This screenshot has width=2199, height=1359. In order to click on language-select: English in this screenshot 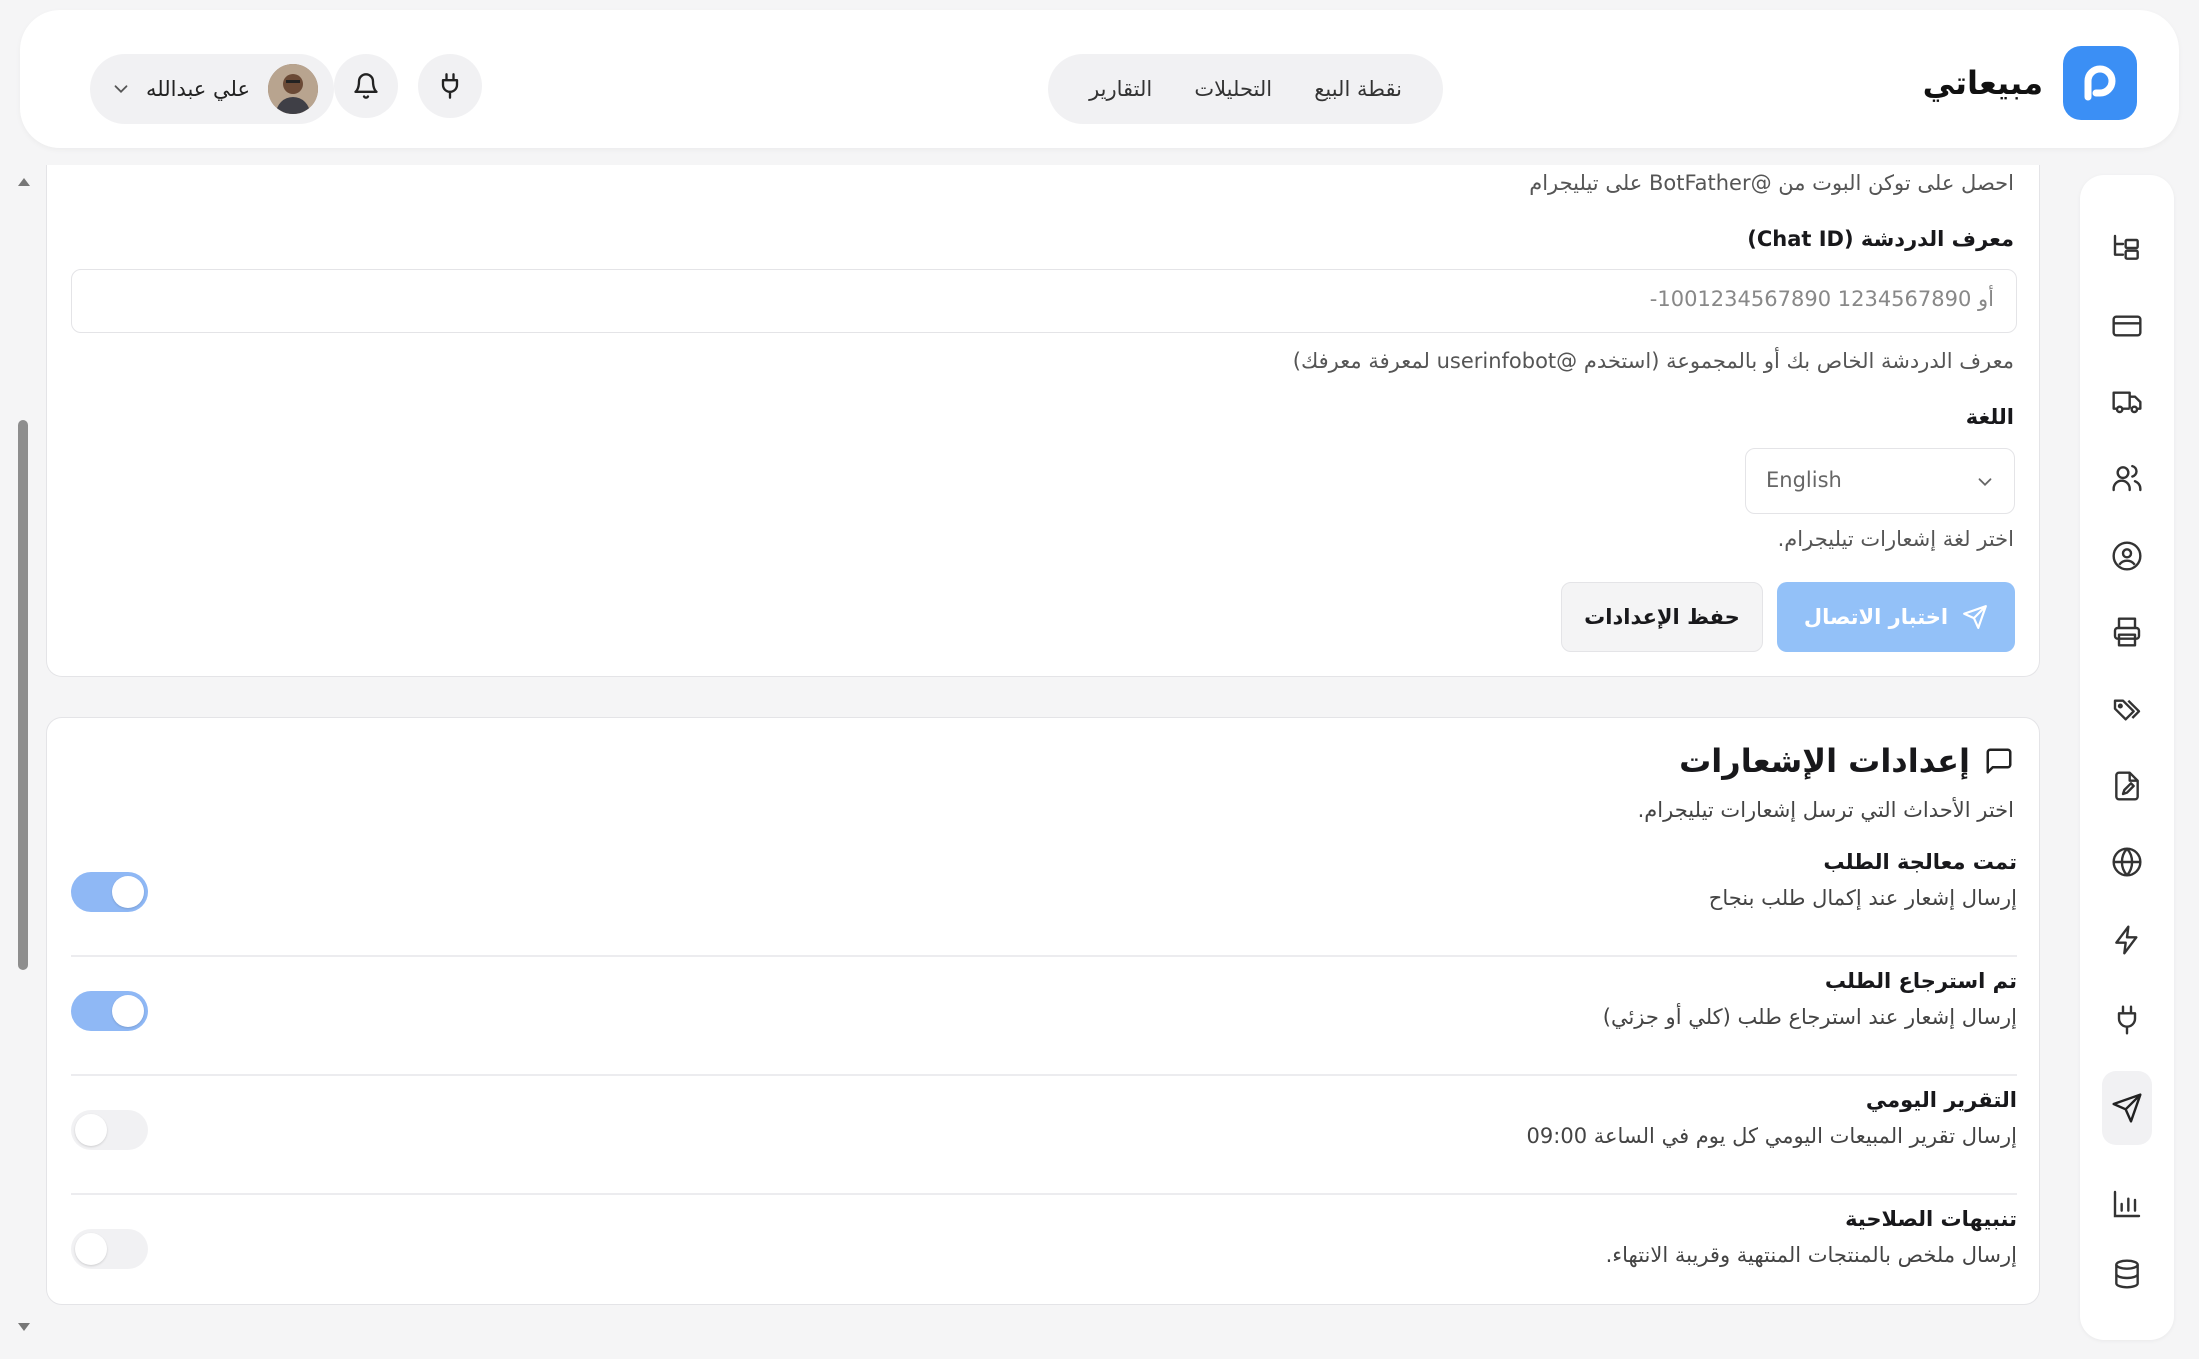, I will do `click(1880, 481)`.